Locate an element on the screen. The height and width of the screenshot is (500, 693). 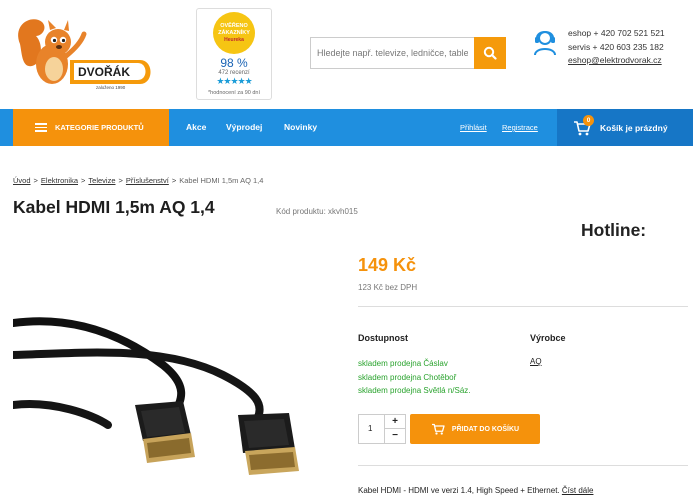
stock-item-chotebor: skladem prodejna Chotěboř is located at coordinates (407, 377).